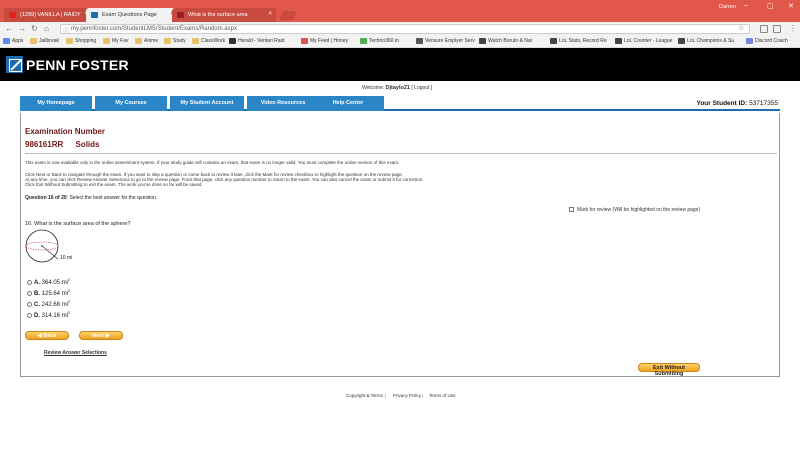 Image resolution: width=800 pixels, height=450 pixels. I want to click on browser-tab-youtube: (1289) VANILLA | RAIDY ×, so click(48, 15).